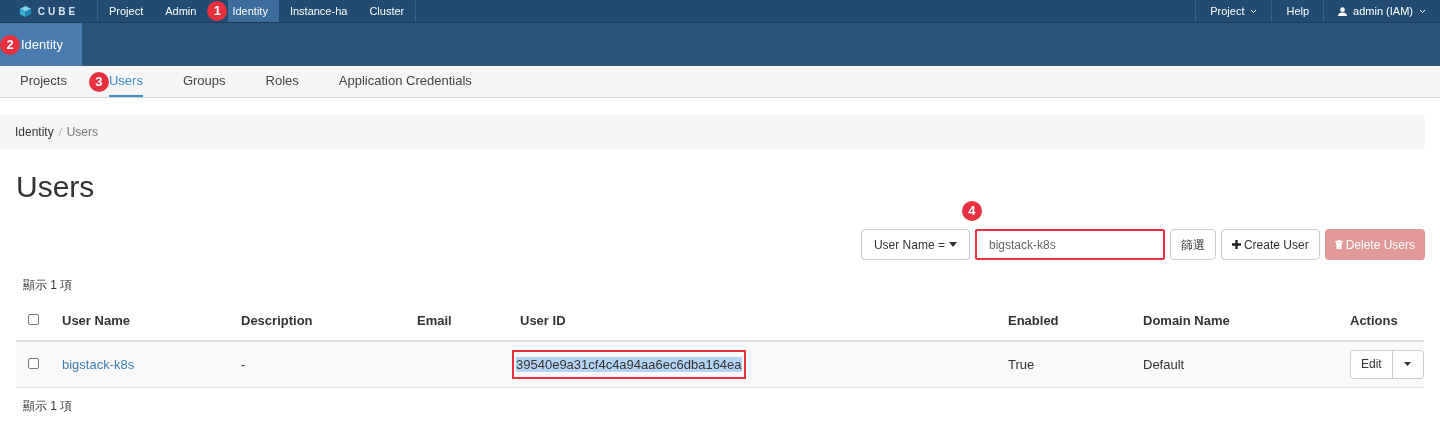 The width and height of the screenshot is (1440, 423). Describe the element at coordinates (318, 11) in the screenshot. I see `nav-tab: Instance-ha` at that location.